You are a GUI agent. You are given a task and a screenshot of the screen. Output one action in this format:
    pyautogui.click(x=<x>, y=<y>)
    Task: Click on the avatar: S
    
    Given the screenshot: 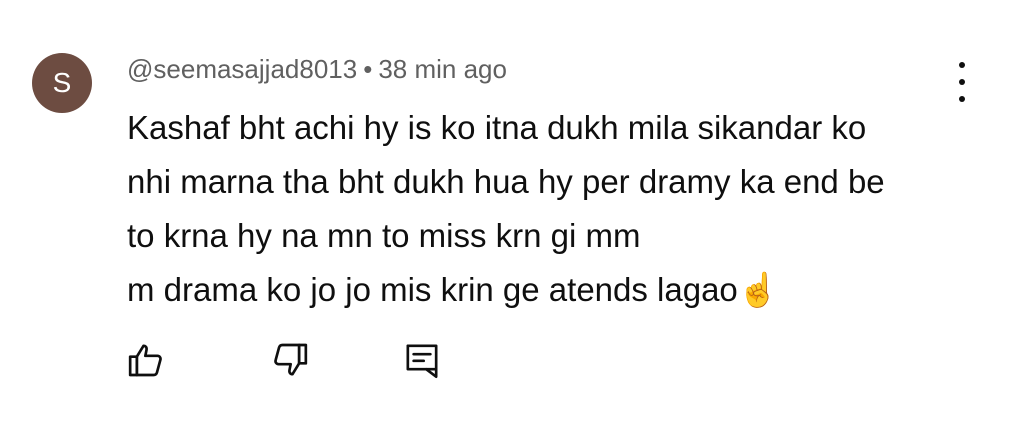 What is the action you would take?
    pyautogui.click(x=62, y=83)
    